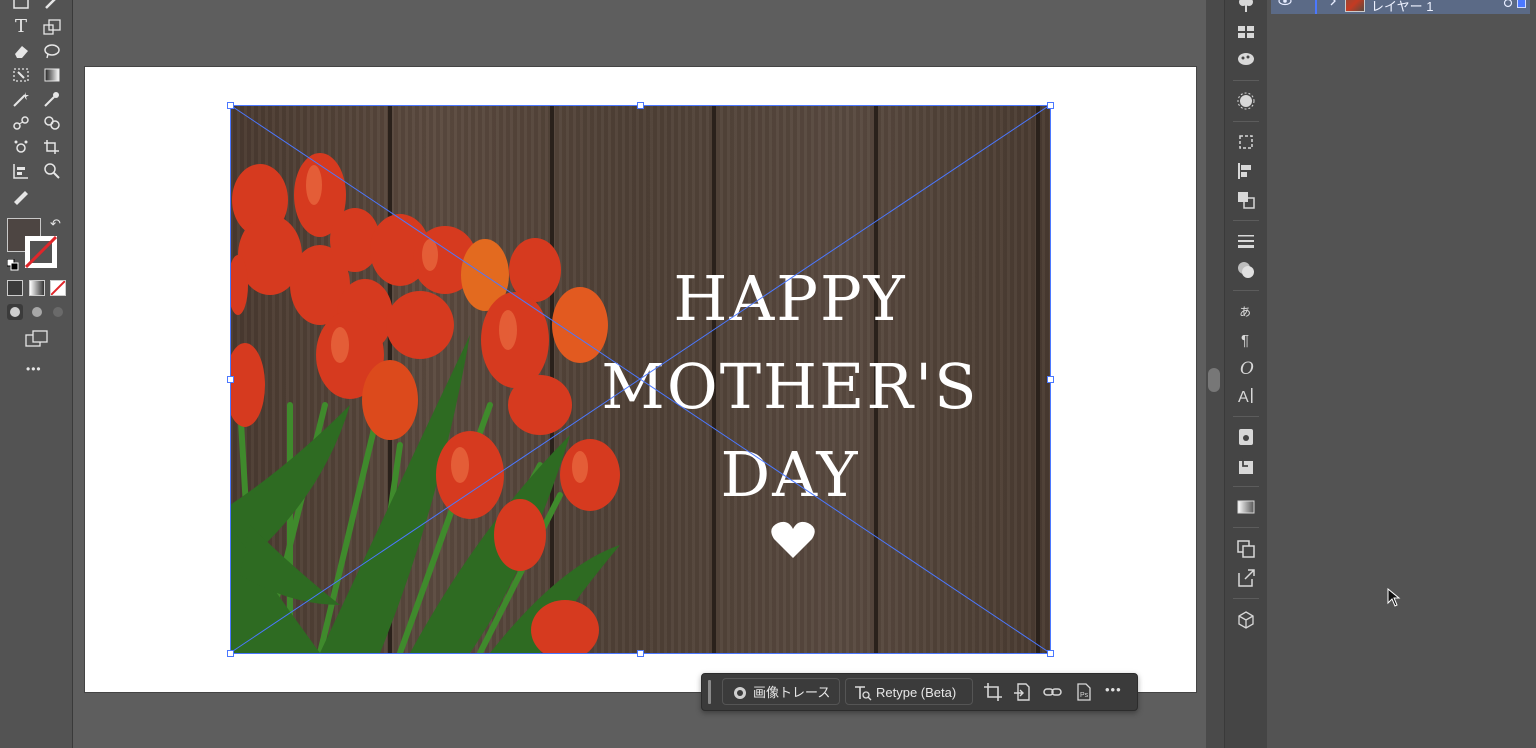 The height and width of the screenshot is (748, 1536). Describe the element at coordinates (1050, 653) in the screenshot. I see `selection-handle-bottom-right` at that location.